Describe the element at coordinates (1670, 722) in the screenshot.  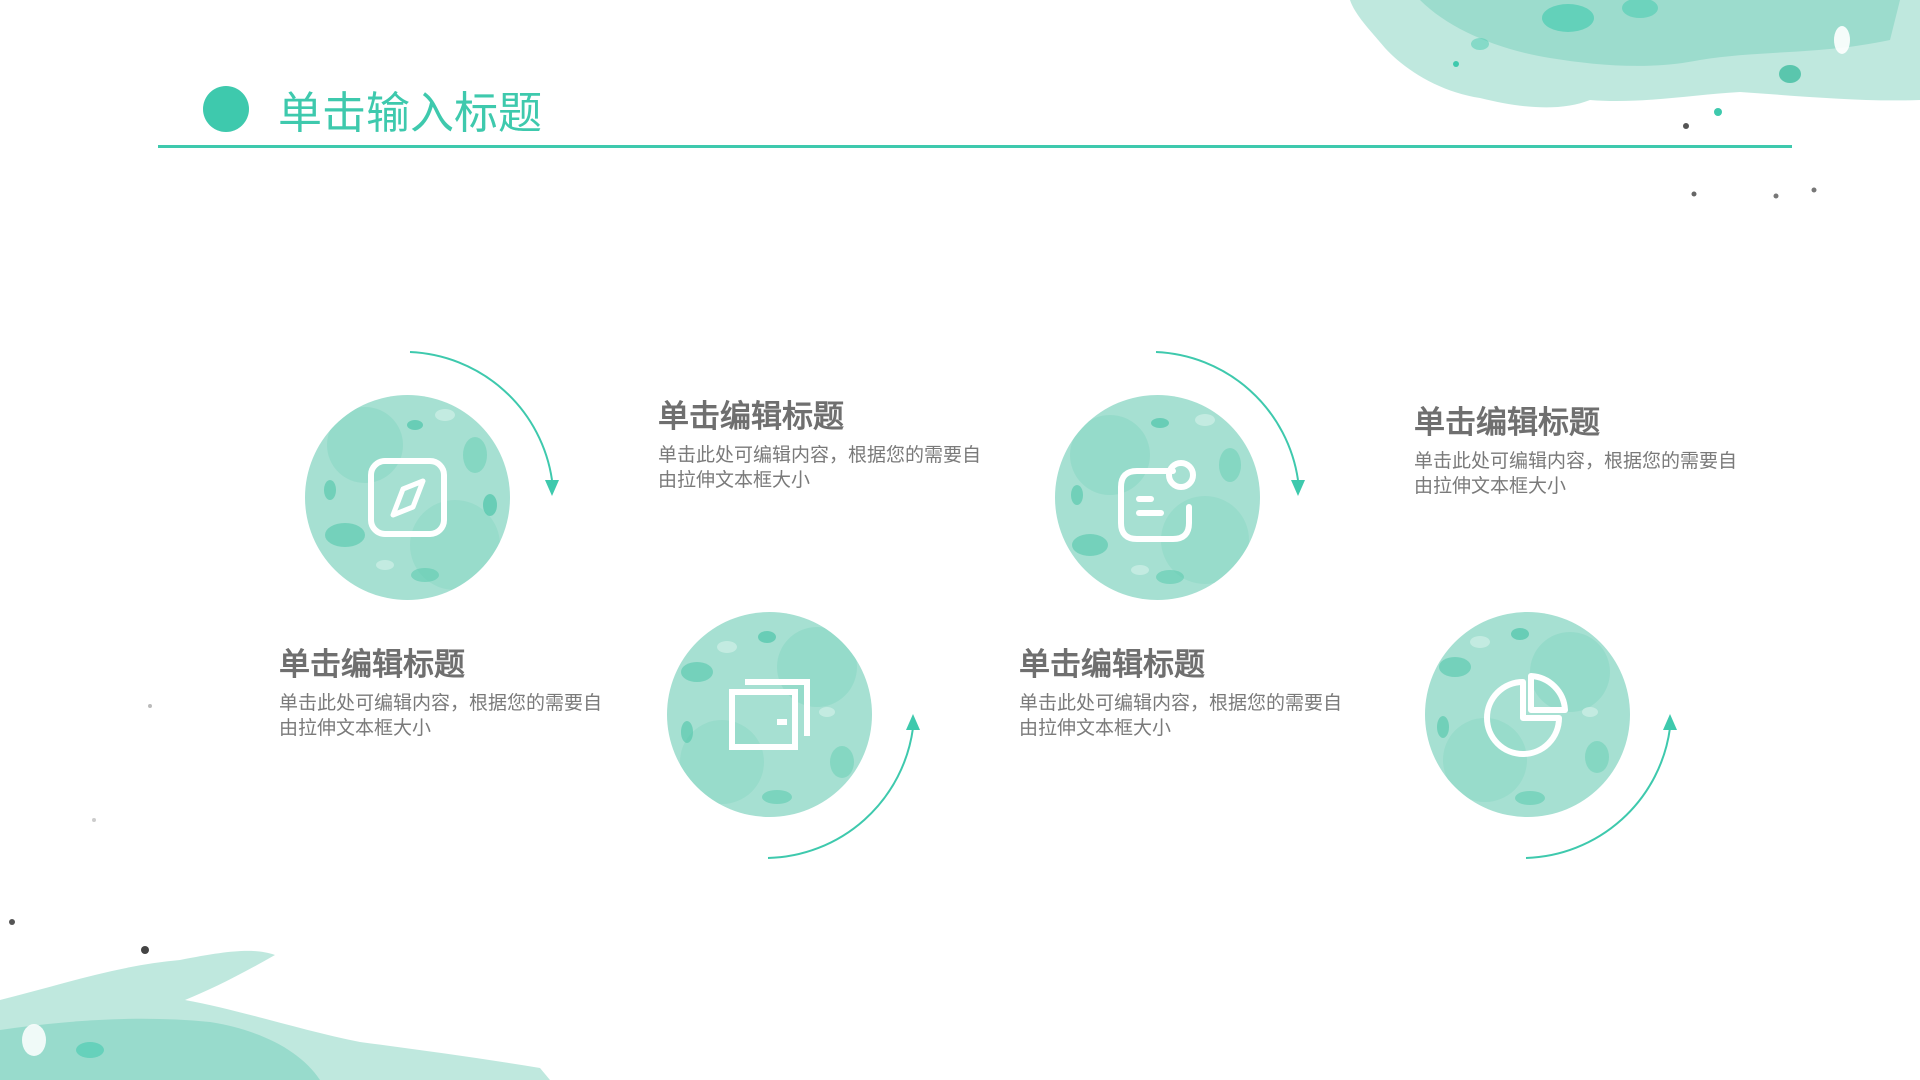
I see `arrow-4-head` at that location.